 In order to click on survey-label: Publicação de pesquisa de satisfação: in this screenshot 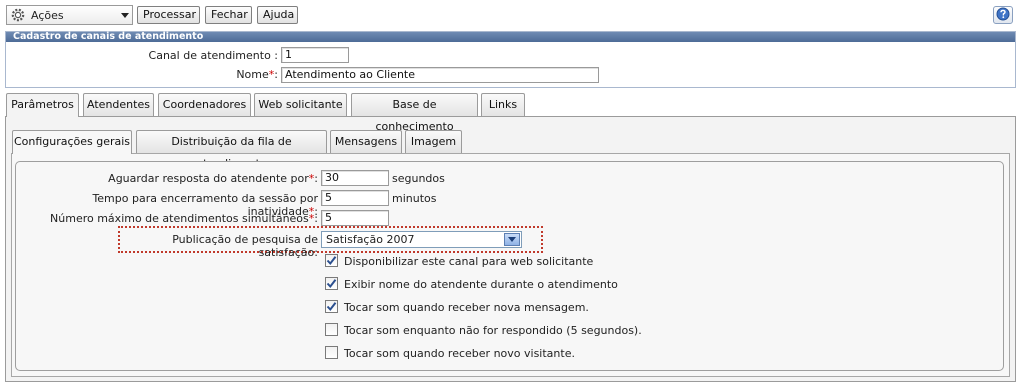, I will do `click(245, 246)`.